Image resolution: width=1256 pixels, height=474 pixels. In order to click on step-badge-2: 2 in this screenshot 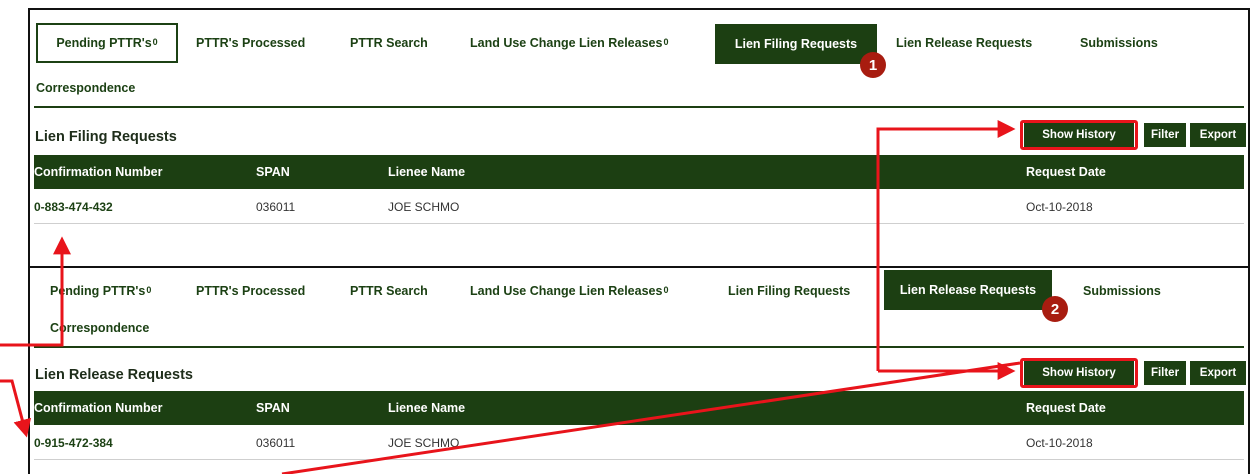, I will do `click(1055, 309)`.